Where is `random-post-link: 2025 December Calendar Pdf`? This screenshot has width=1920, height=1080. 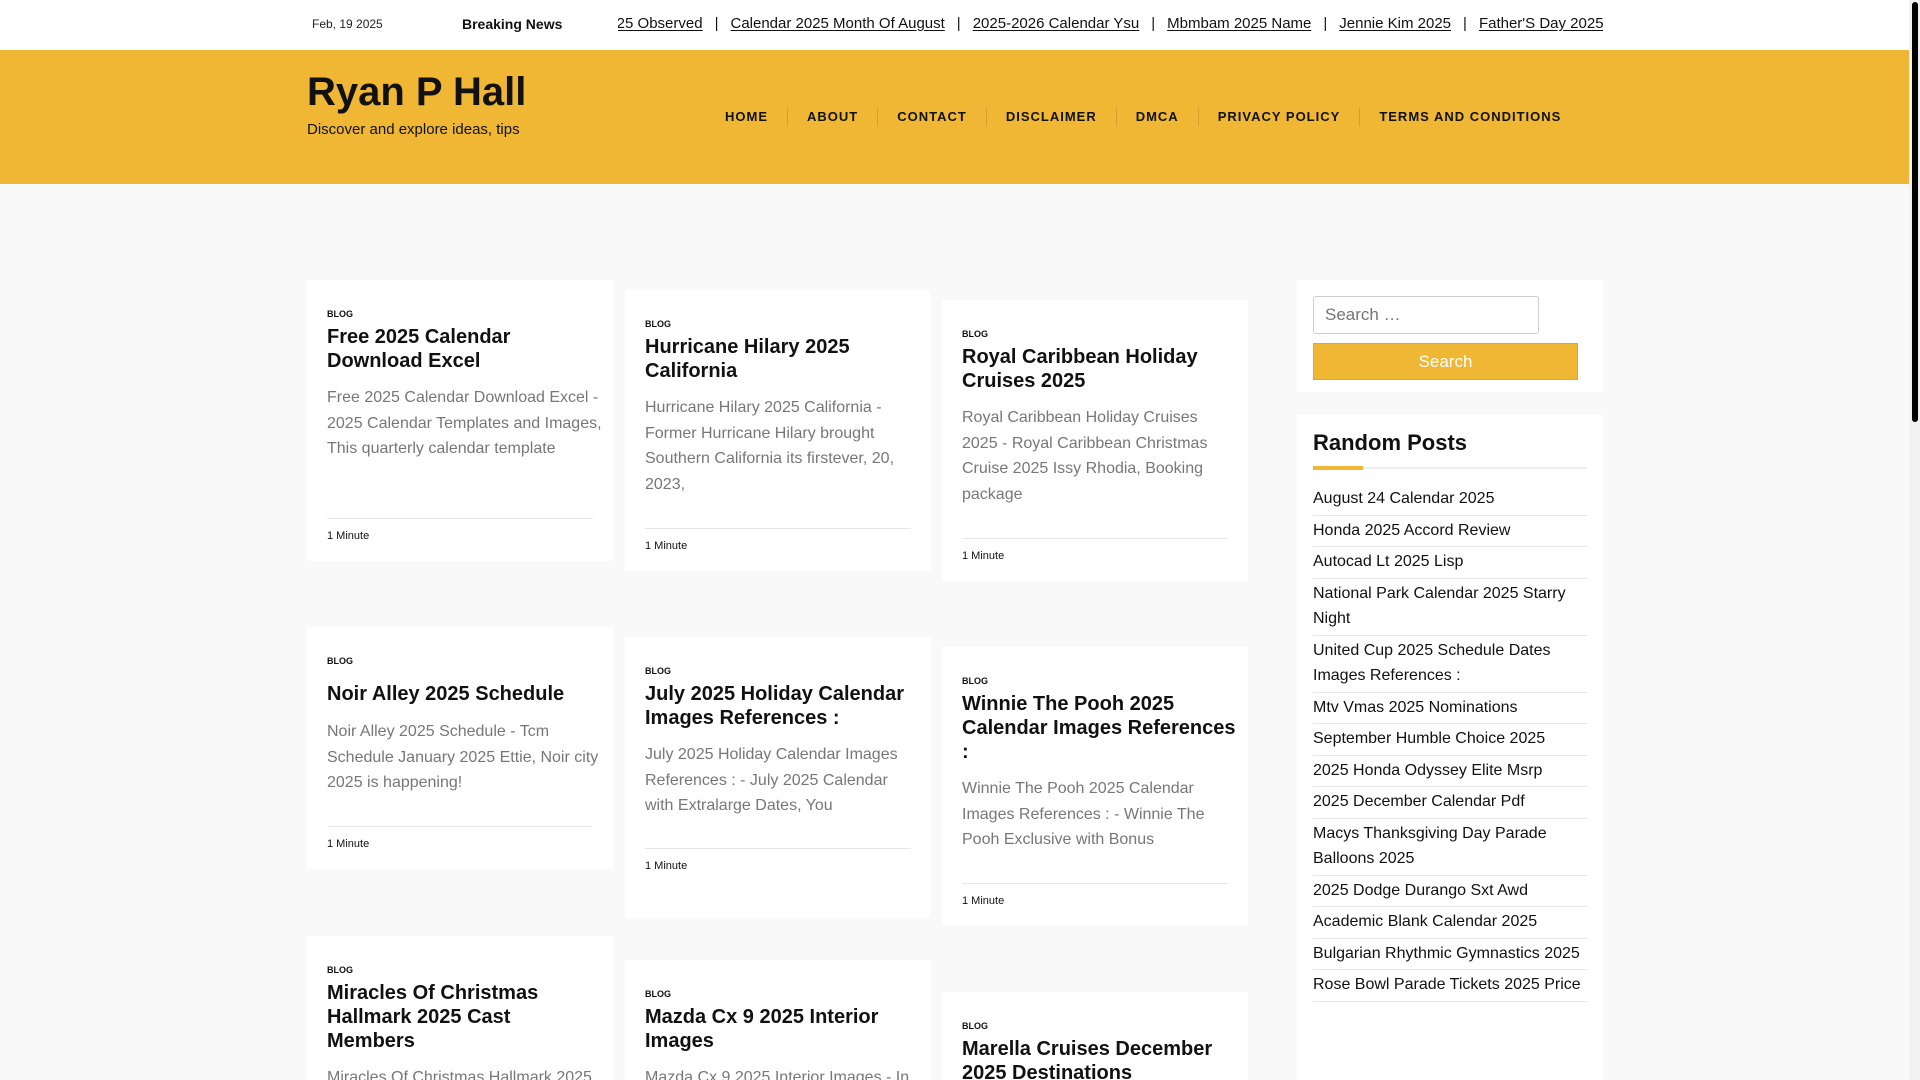
random-post-link: 2025 December Calendar Pdf is located at coordinates (1450, 803).